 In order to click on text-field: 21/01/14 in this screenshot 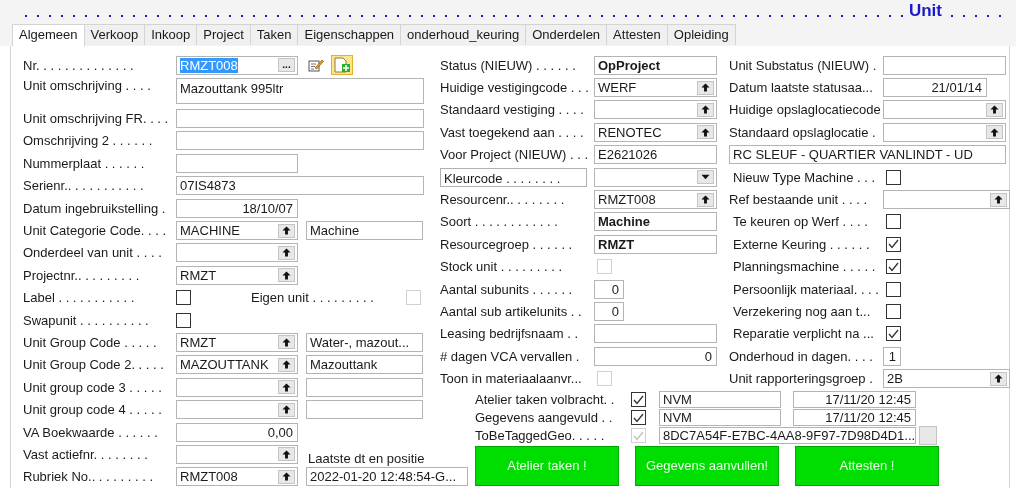, I will do `click(935, 88)`.